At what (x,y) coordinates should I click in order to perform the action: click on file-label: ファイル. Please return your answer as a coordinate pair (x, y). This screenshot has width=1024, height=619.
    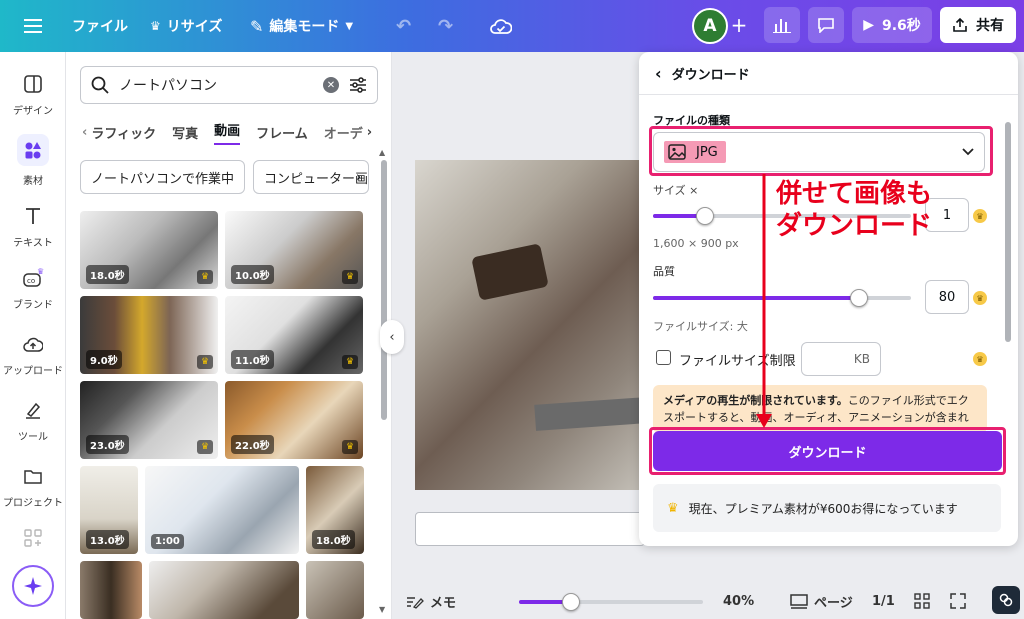
    Looking at the image, I should click on (100, 27).